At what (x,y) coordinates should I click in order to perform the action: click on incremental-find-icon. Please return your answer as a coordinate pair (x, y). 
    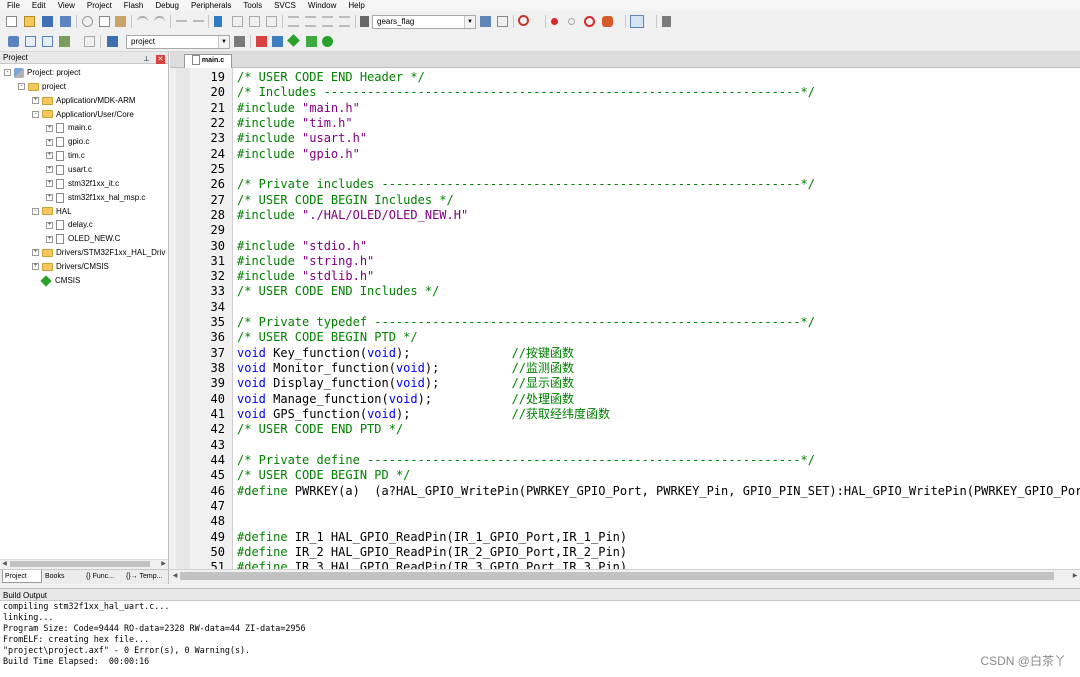
    Looking at the image, I should click on (502, 21).